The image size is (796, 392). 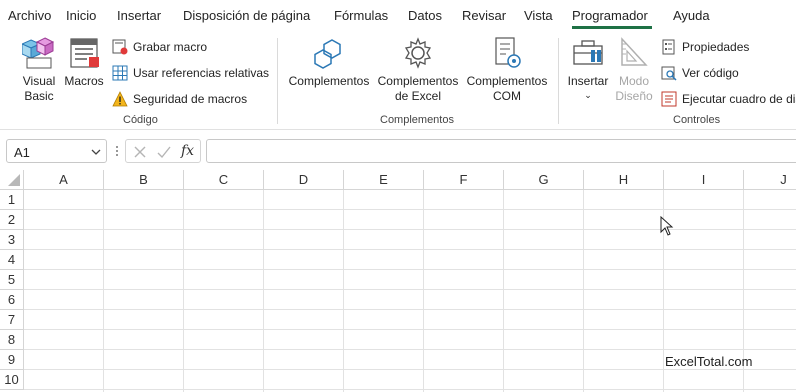 What do you see at coordinates (716, 47) in the screenshot?
I see `propiedades-label: Propiedades` at bounding box center [716, 47].